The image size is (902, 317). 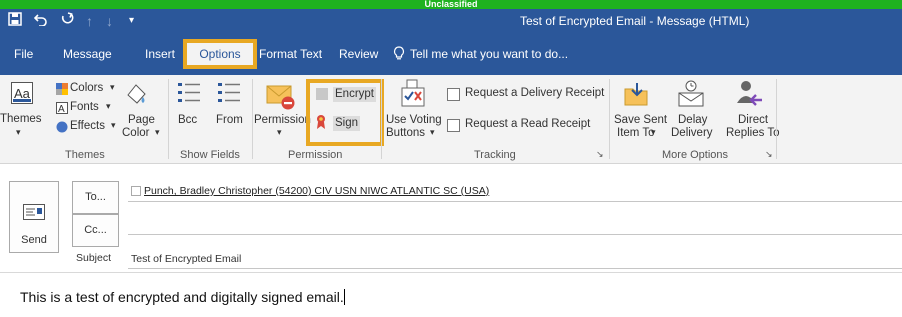 I want to click on subject-field-border, so click(x=515, y=268).